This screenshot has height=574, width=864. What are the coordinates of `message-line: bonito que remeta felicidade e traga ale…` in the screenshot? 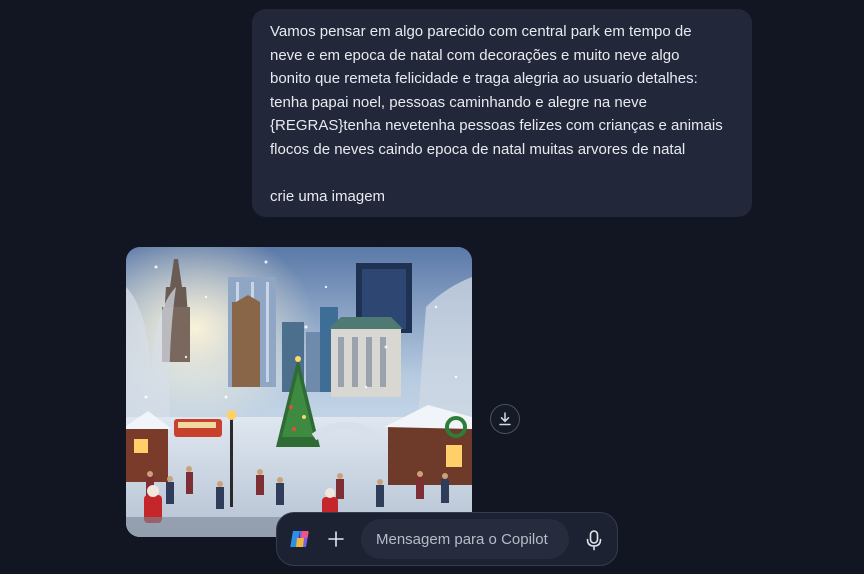 It's located at (484, 78).